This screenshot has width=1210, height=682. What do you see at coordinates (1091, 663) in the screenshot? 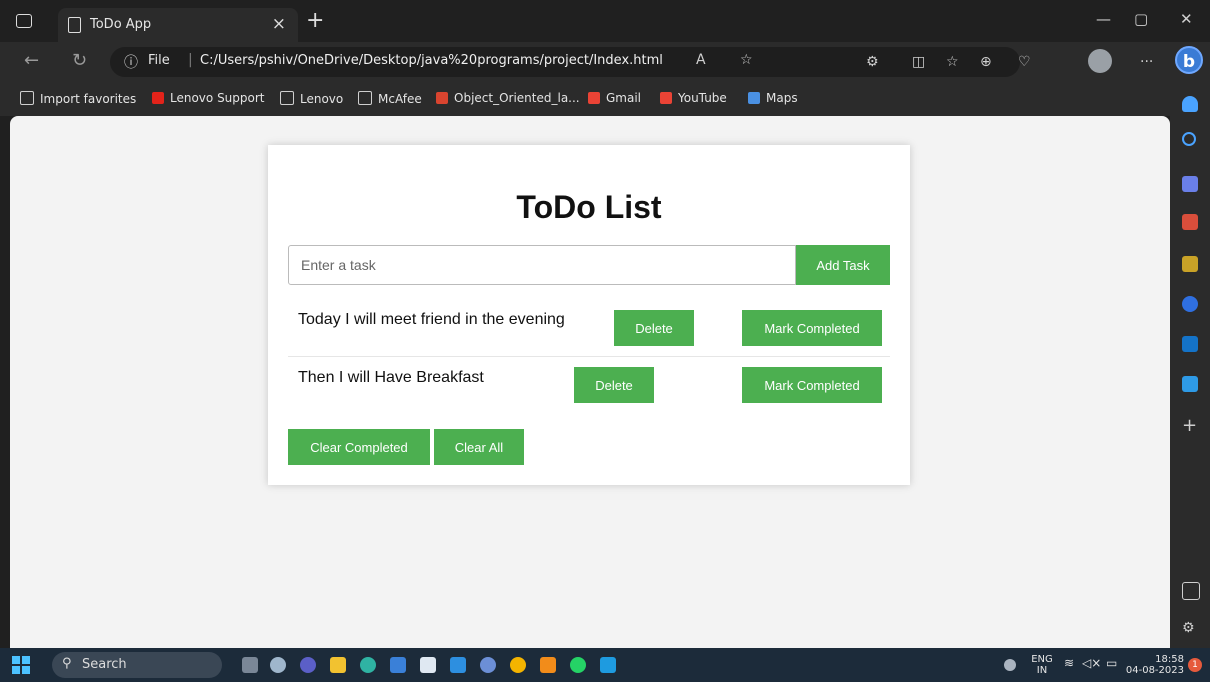
I see `volume-muted-icon: ◁×` at bounding box center [1091, 663].